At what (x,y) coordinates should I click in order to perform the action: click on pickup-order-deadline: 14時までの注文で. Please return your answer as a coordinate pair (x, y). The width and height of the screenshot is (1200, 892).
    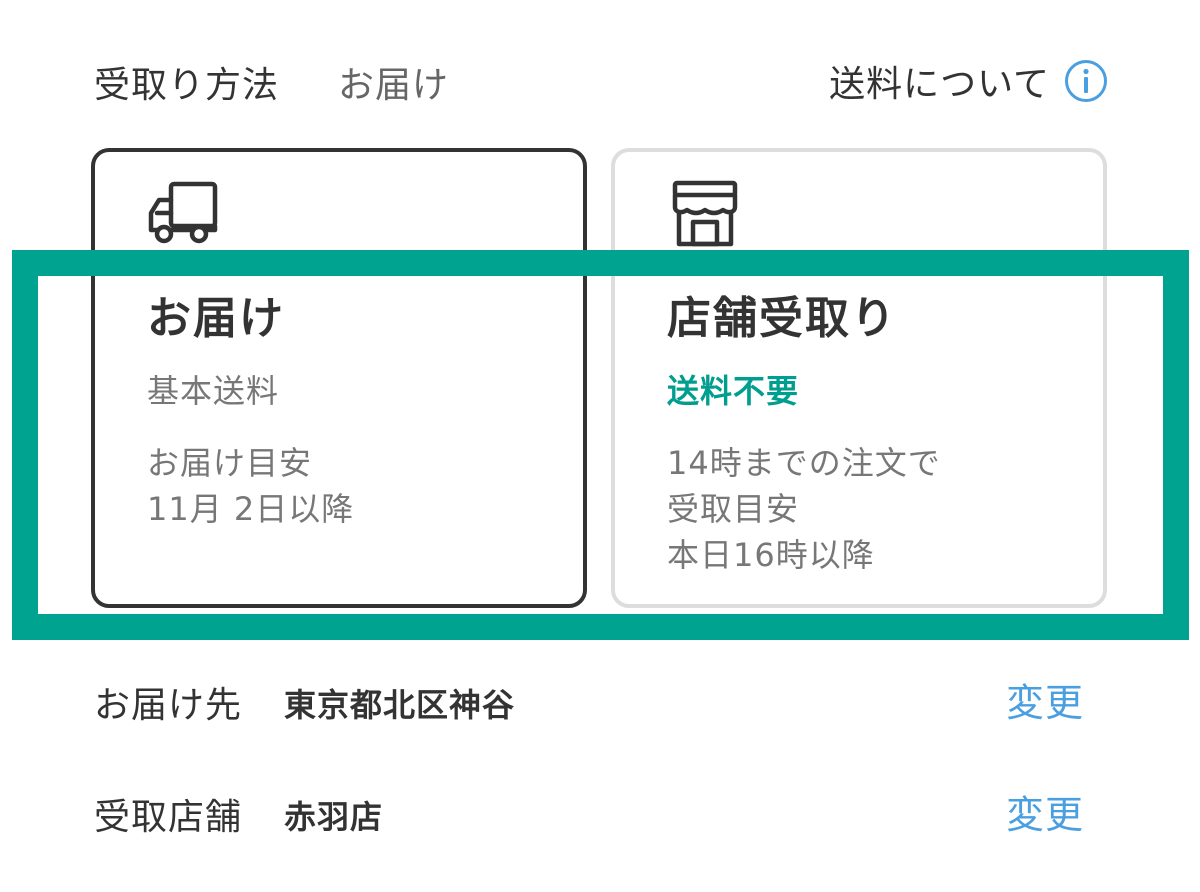
    Looking at the image, I should click on (804, 463).